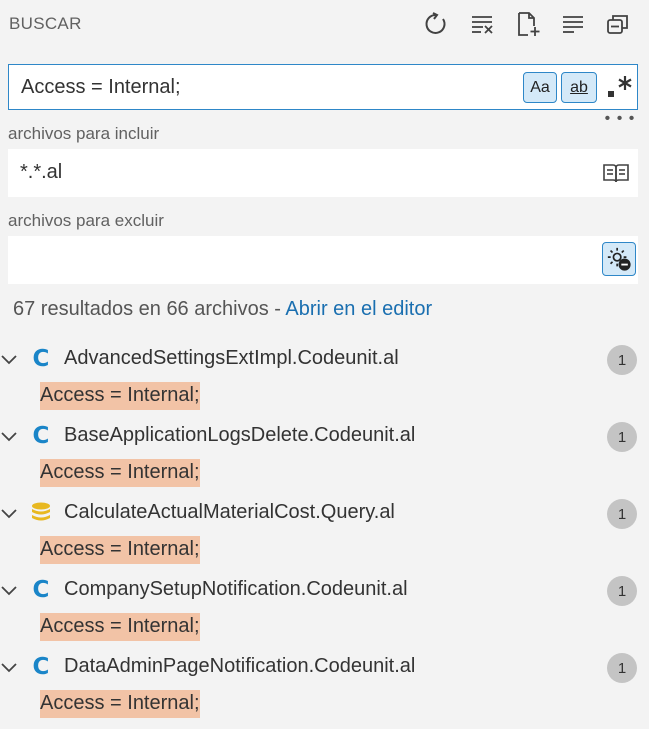 This screenshot has width=649, height=729. What do you see at coordinates (240, 666) in the screenshot?
I see `result-file-name: DataAdminPageNotification.Codeunit.al` at bounding box center [240, 666].